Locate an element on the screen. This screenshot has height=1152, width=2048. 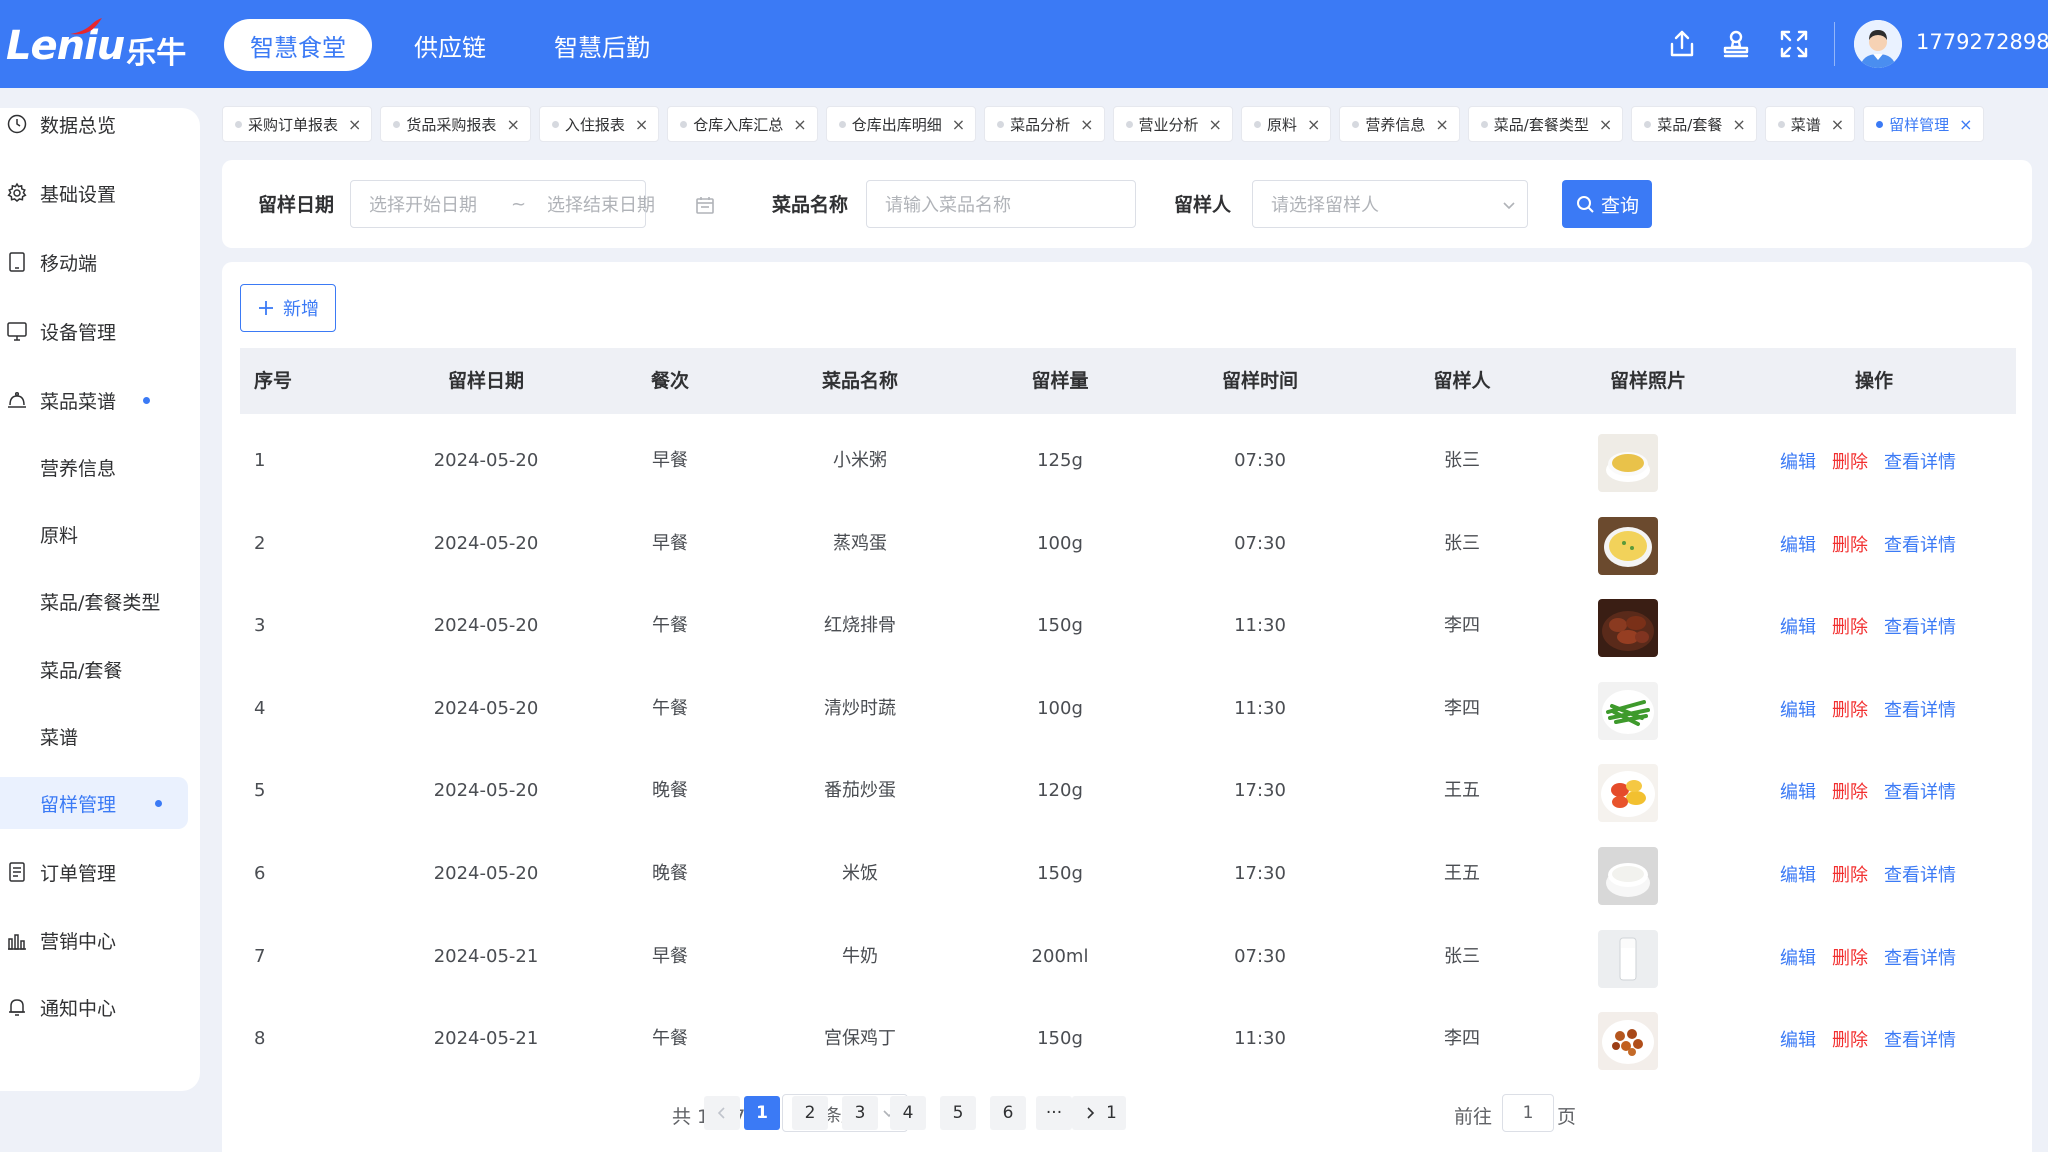
prev-page-button is located at coordinates (722, 1113).